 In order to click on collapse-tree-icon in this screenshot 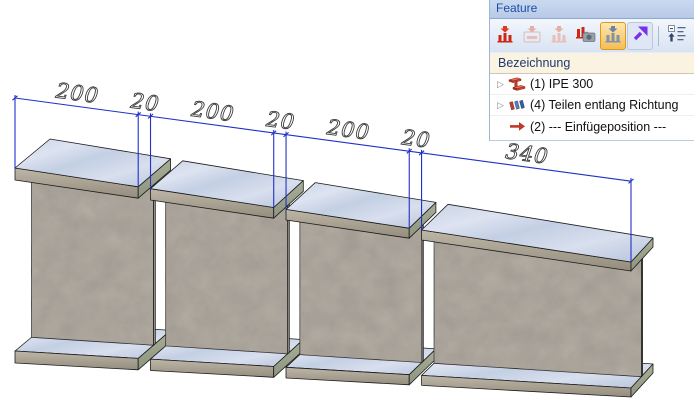, I will do `click(677, 36)`.